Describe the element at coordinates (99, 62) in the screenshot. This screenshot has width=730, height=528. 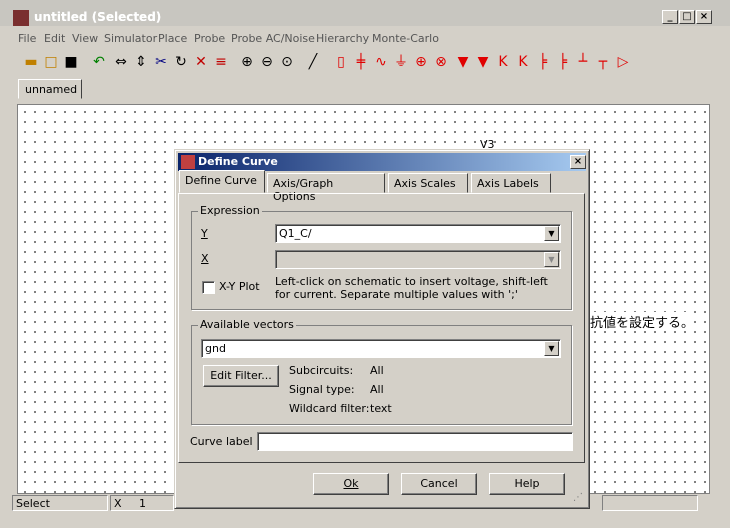
I see `undo-icon: ↶` at that location.